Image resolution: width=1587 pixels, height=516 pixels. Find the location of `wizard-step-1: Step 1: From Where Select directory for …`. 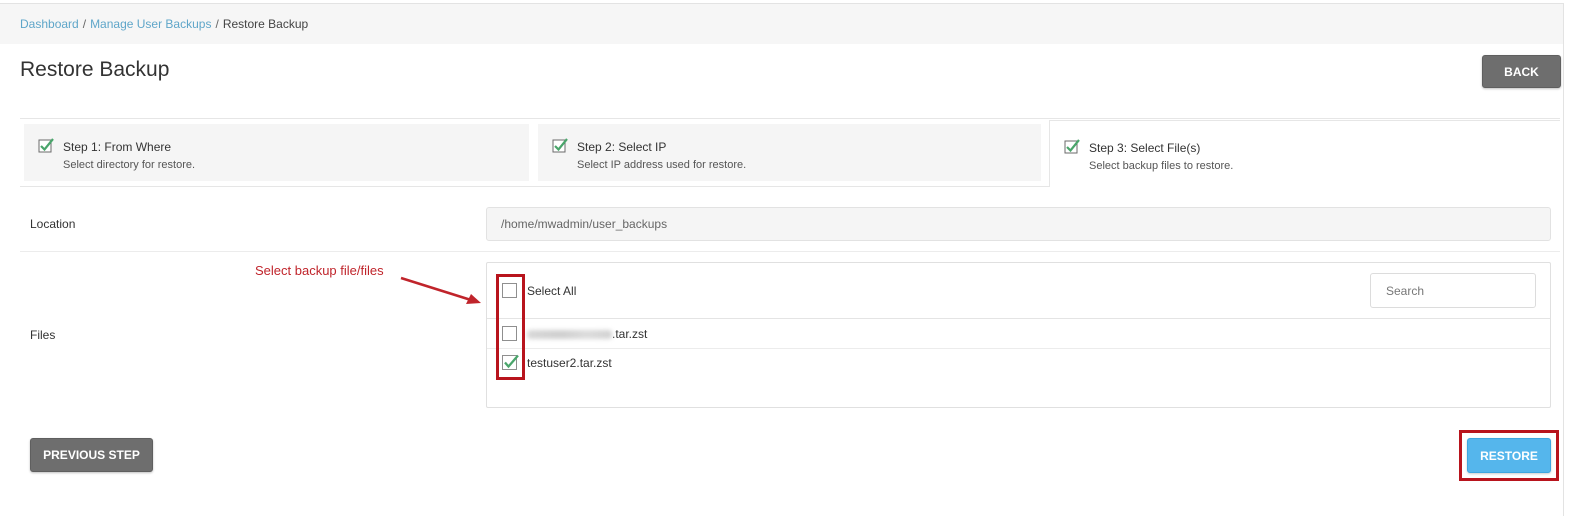

wizard-step-1: Step 1: From Where Select directory for … is located at coordinates (276, 152).